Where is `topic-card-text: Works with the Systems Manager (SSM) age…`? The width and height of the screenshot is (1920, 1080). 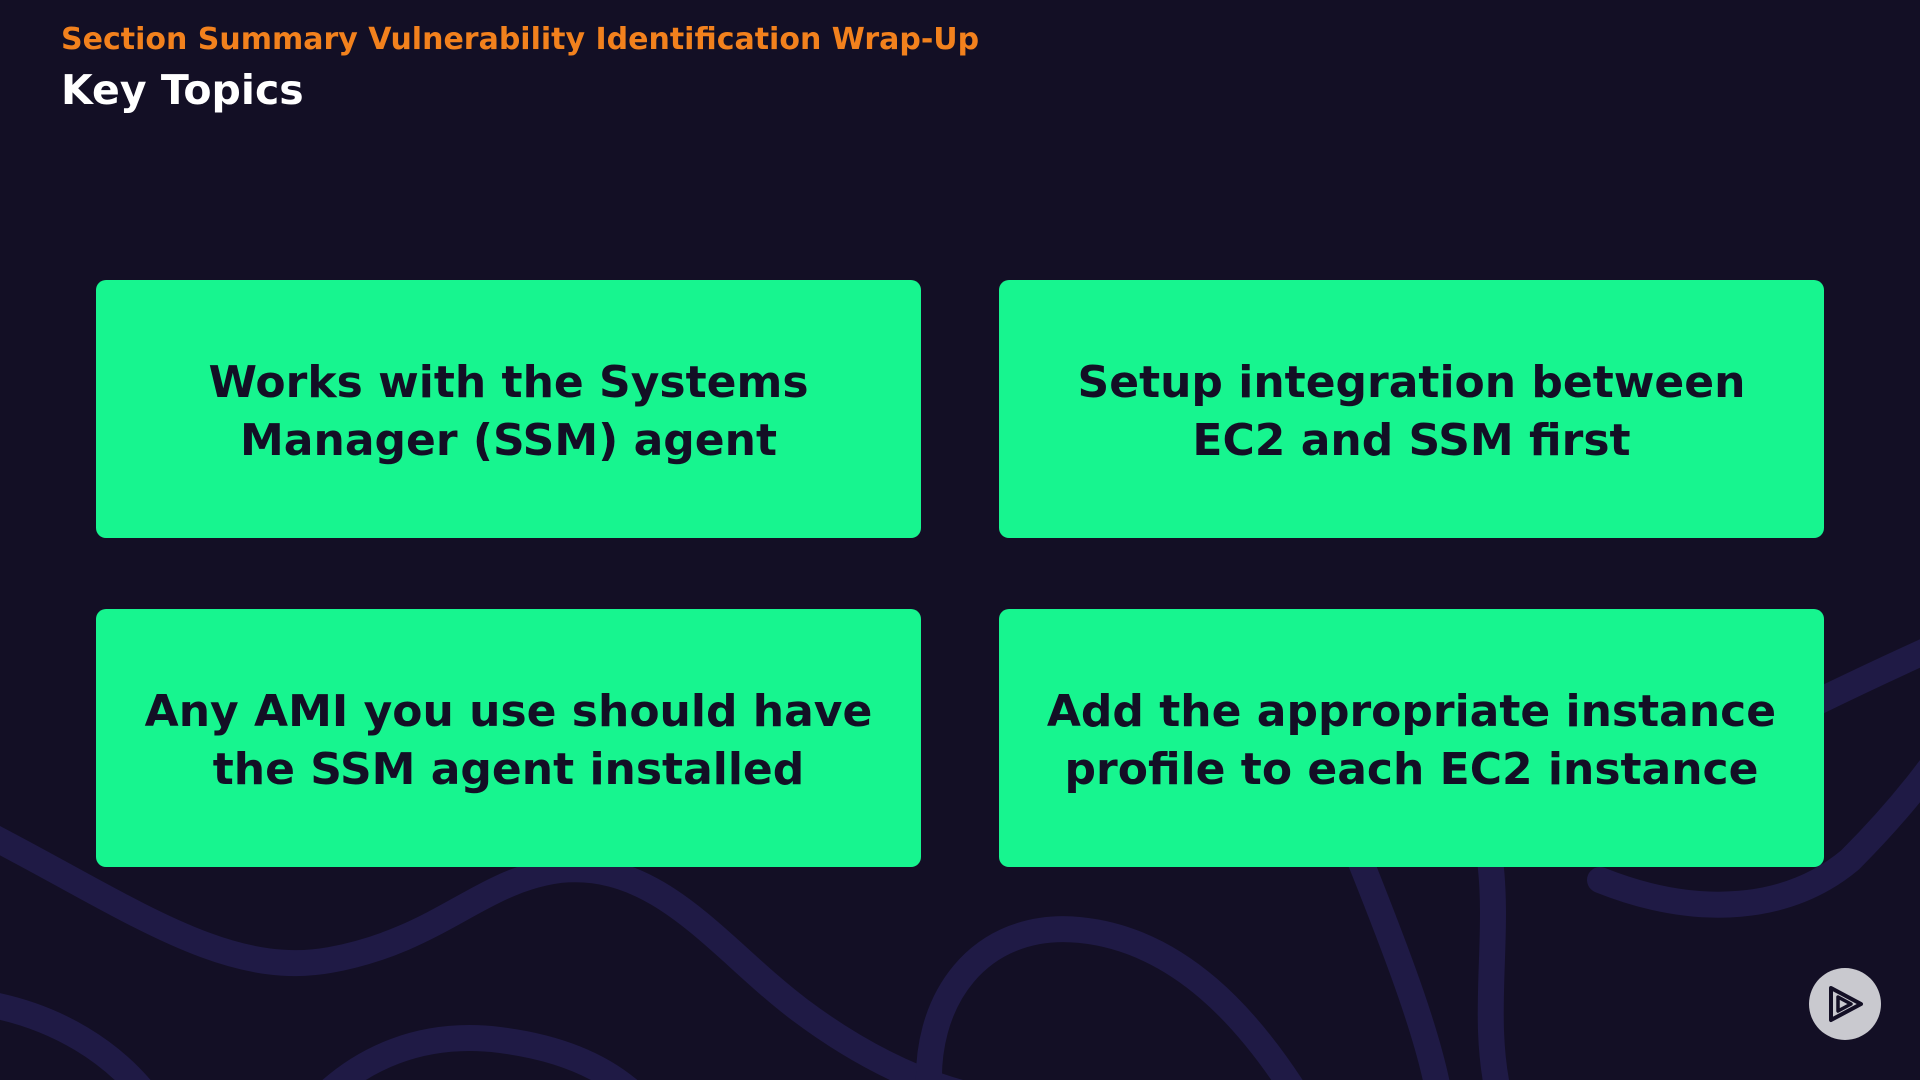
topic-card-text: Works with the Systems Manager (SSM) age… is located at coordinates (508, 411).